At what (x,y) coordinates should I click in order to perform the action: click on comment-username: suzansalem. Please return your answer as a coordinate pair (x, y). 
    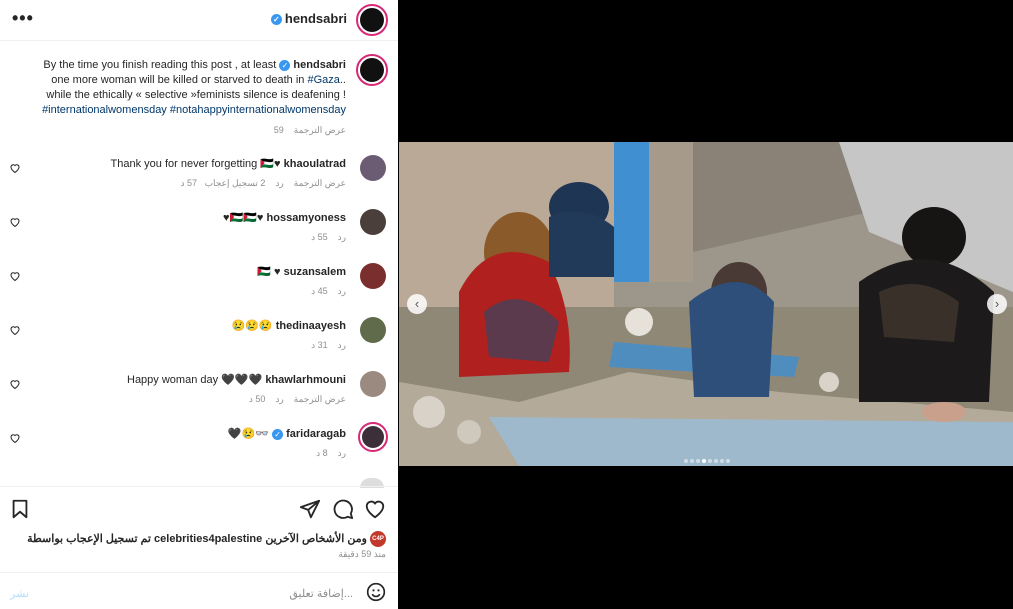
    Looking at the image, I should click on (315, 272).